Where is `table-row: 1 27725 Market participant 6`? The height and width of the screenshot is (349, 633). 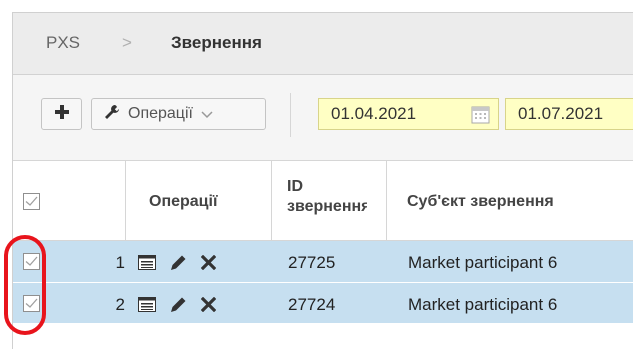
table-row: 1 27725 Market participant 6 is located at coordinates (323, 262).